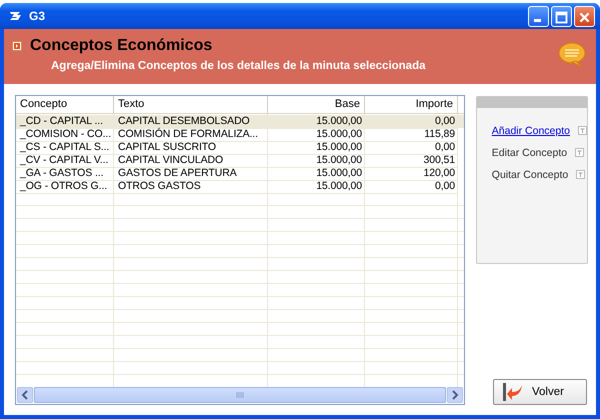  Describe the element at coordinates (240, 147) in the screenshot. I see `table-row: _CS - CAPITAL S... CAPITAL SUSCRITO 15.000,00 0,00` at that location.